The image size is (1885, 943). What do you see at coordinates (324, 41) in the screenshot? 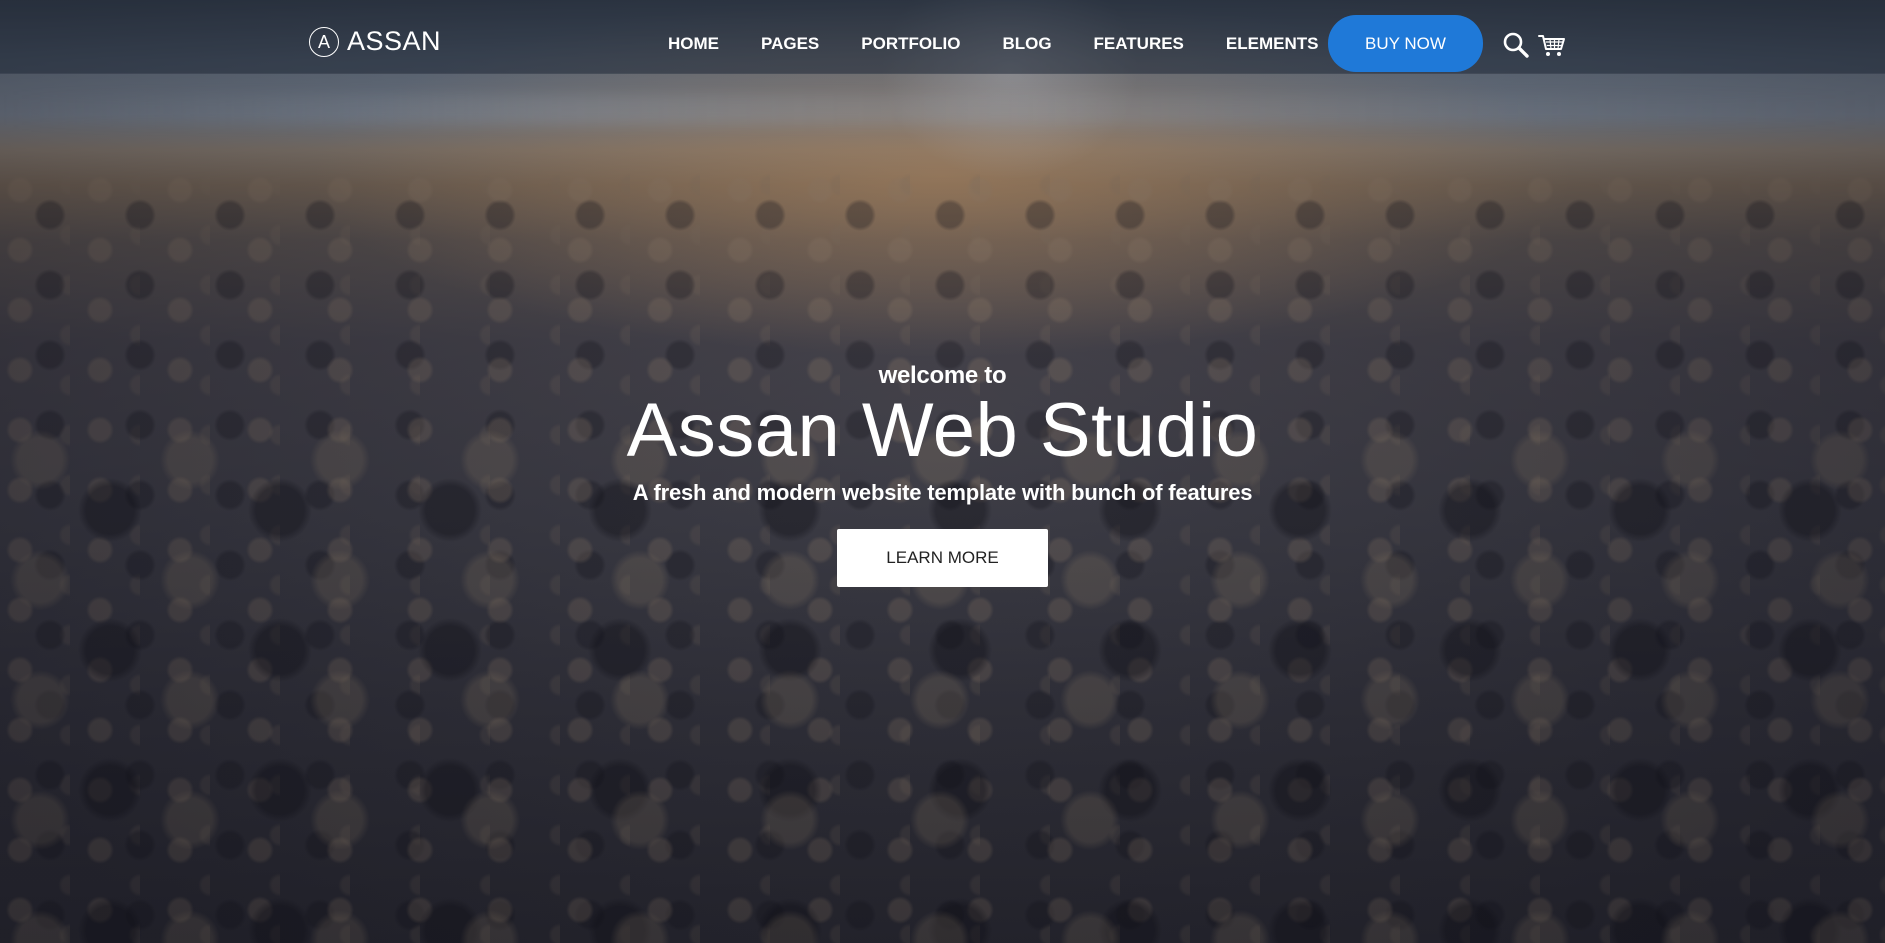
I see `logo-mark: A` at bounding box center [324, 41].